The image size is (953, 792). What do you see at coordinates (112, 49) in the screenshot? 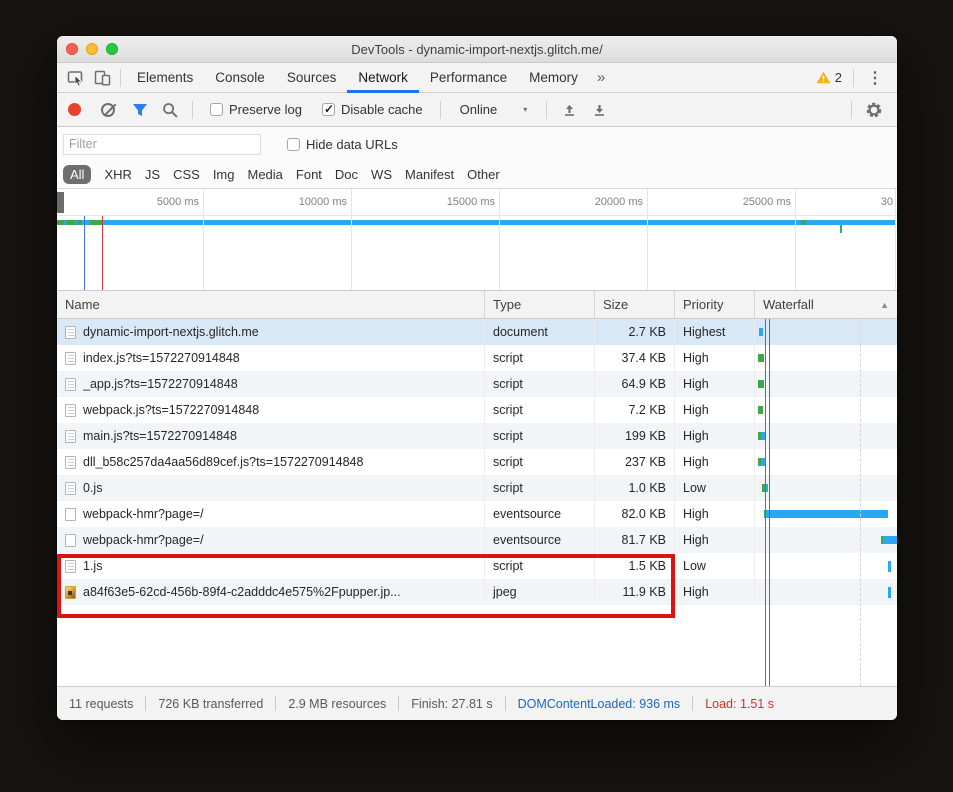
I see `zoom-window-button` at bounding box center [112, 49].